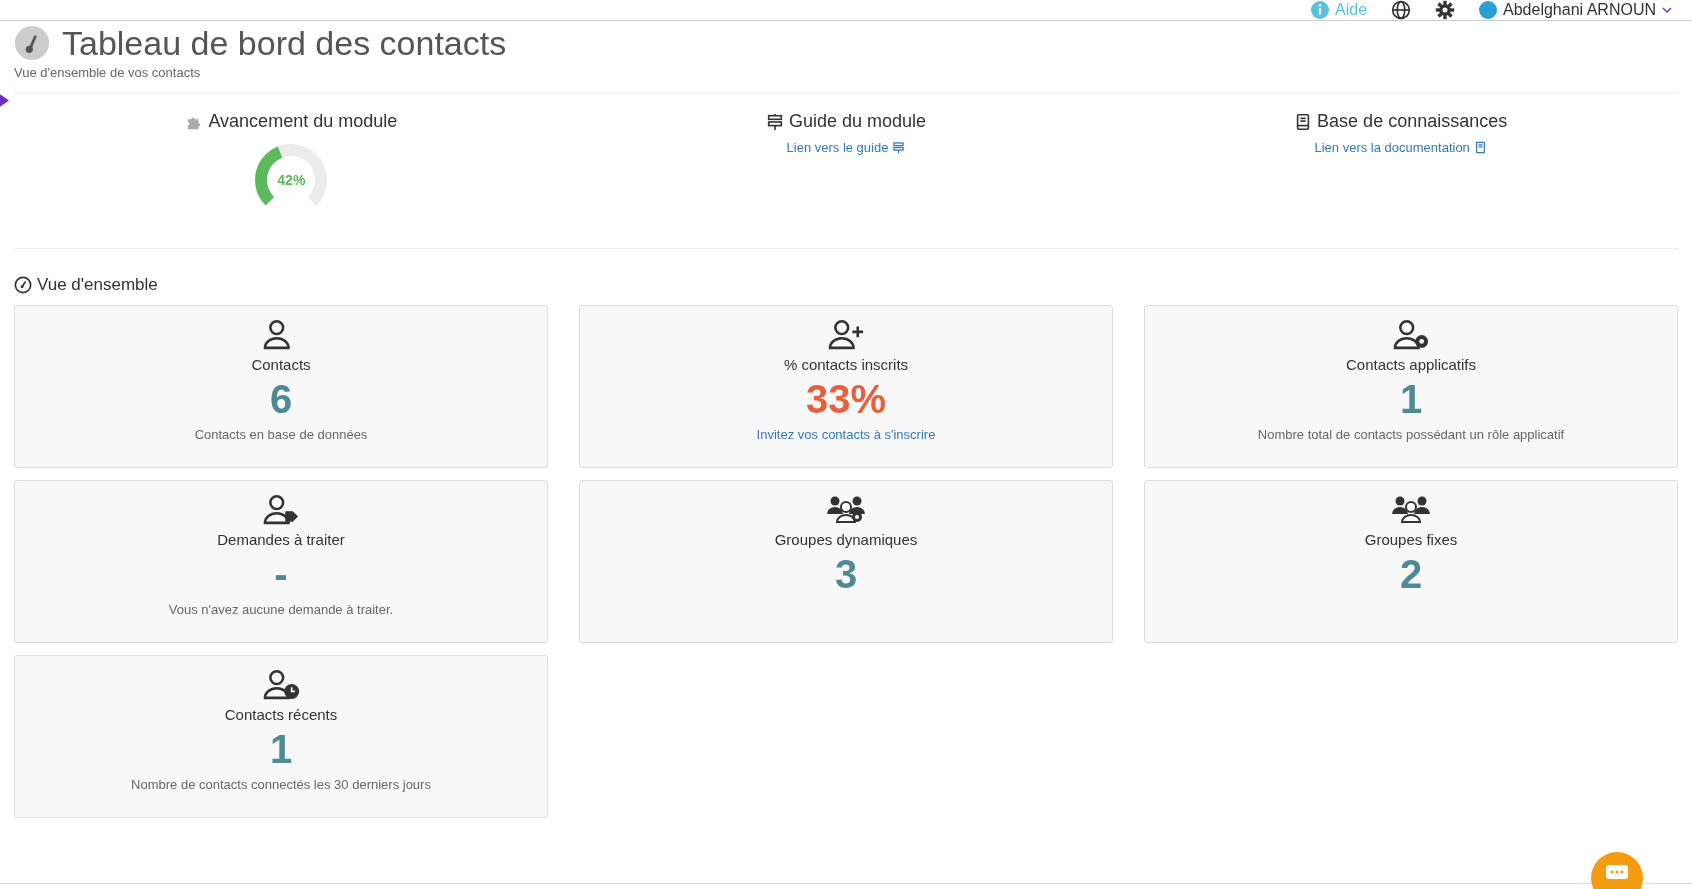  What do you see at coordinates (4, 100) in the screenshot?
I see `arrow-icon` at bounding box center [4, 100].